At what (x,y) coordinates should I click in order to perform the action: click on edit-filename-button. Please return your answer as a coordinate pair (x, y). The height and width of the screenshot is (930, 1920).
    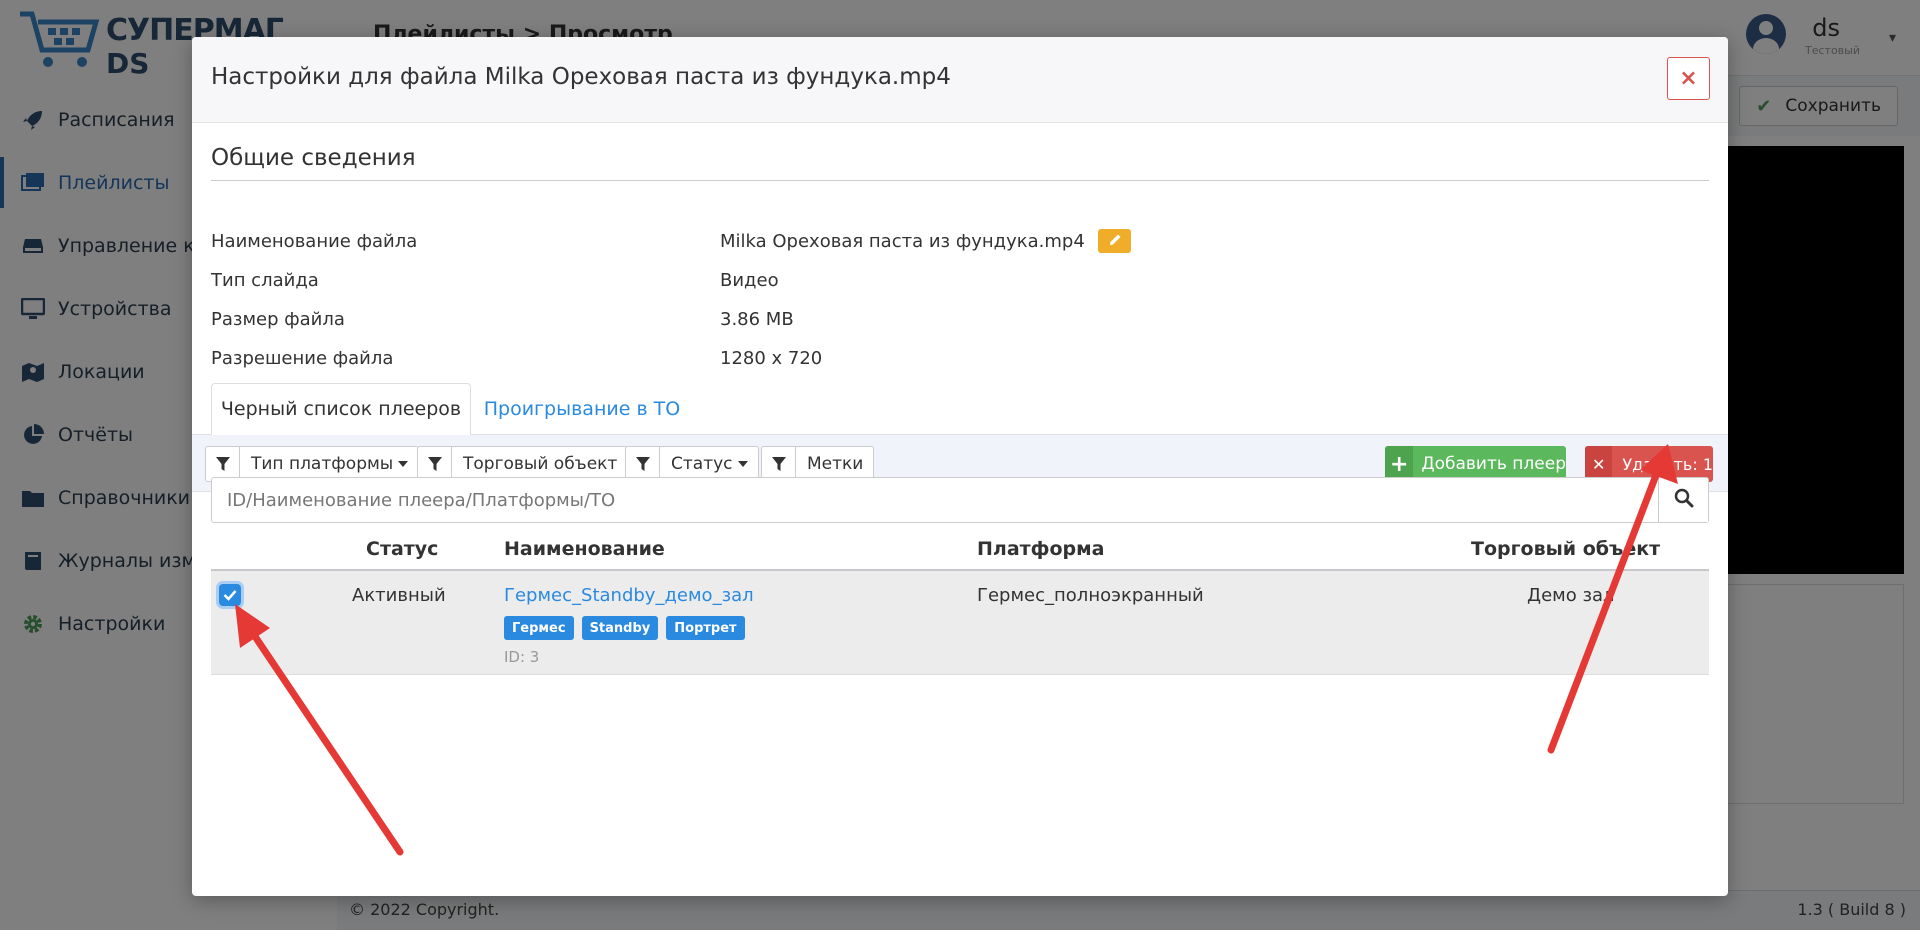
    Looking at the image, I should click on (1114, 241).